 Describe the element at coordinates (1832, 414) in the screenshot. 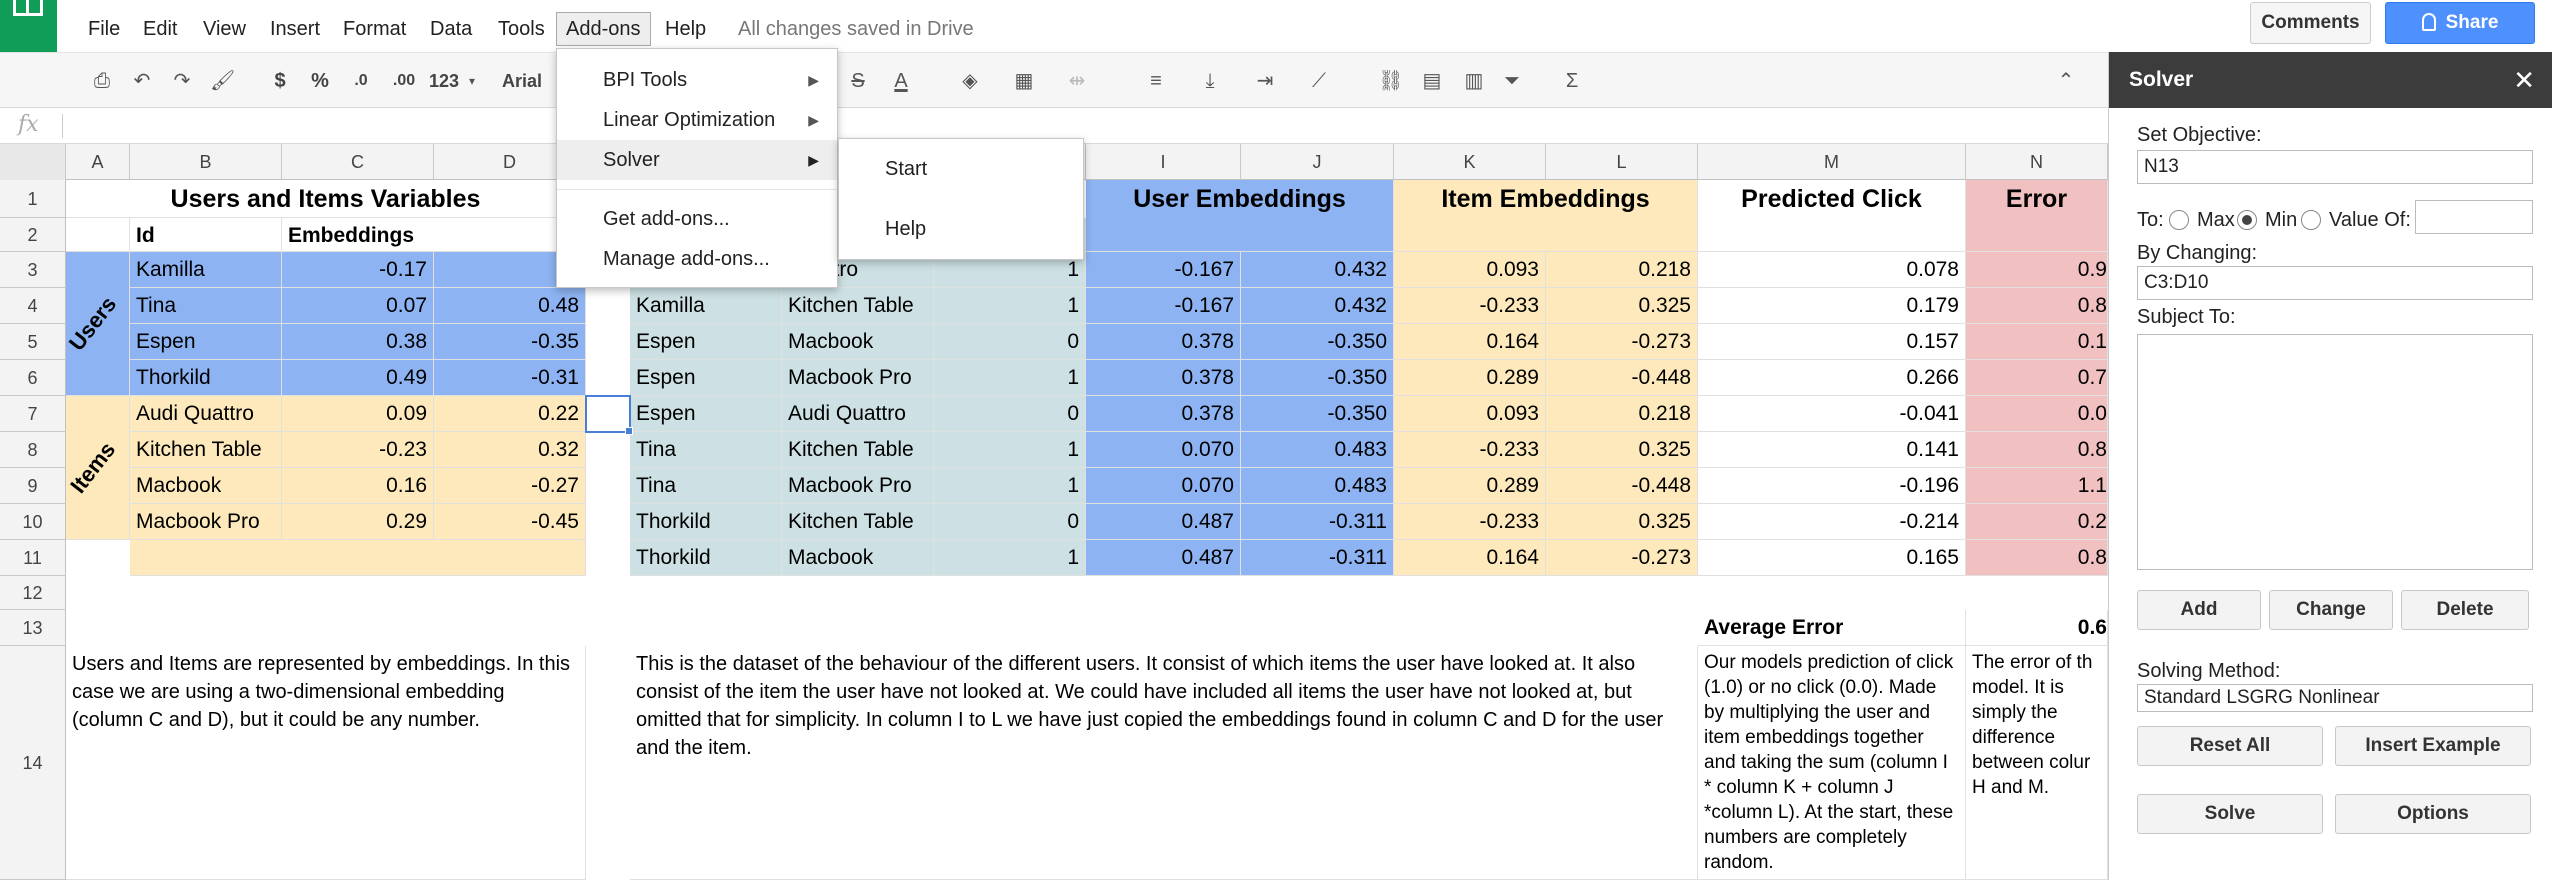

I see `predicted-click-cell: -0.041` at that location.